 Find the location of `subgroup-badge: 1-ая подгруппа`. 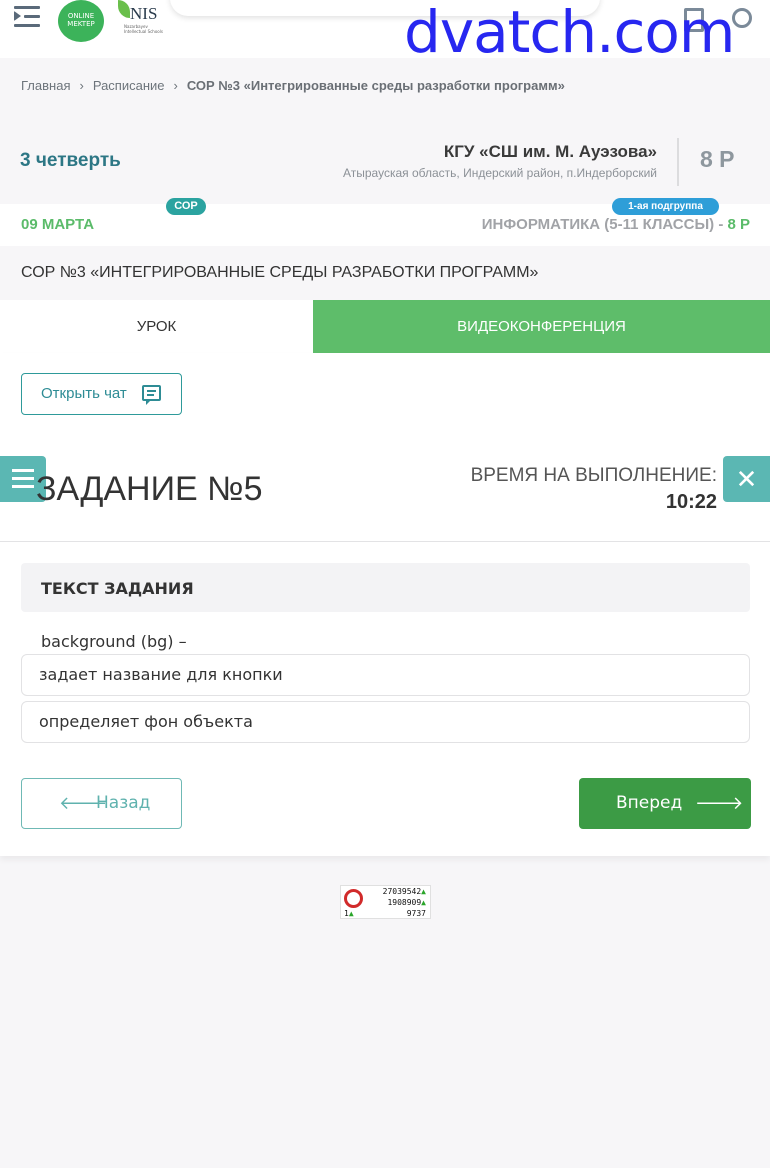

subgroup-badge: 1-ая подгруппа is located at coordinates (665, 206).